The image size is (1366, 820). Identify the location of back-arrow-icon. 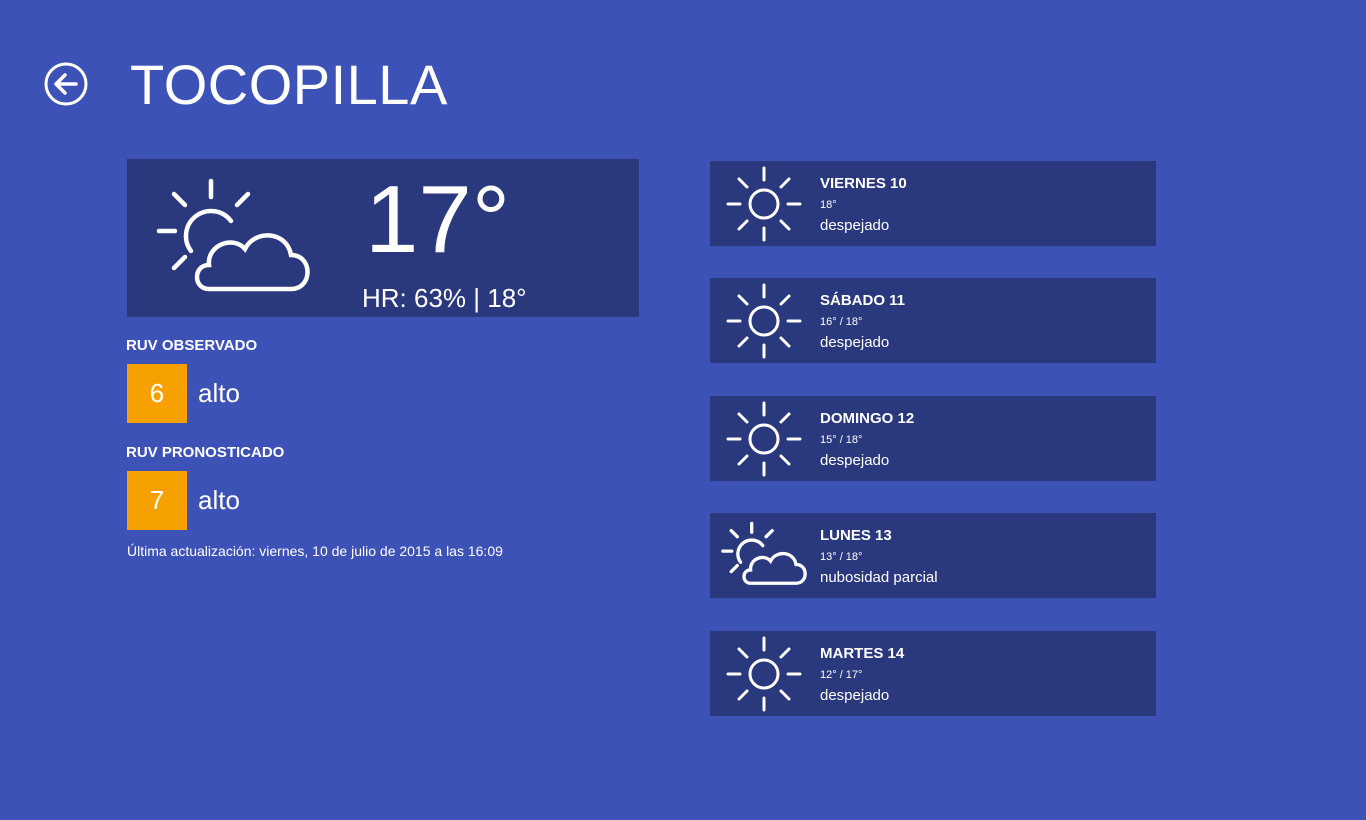
(66, 84).